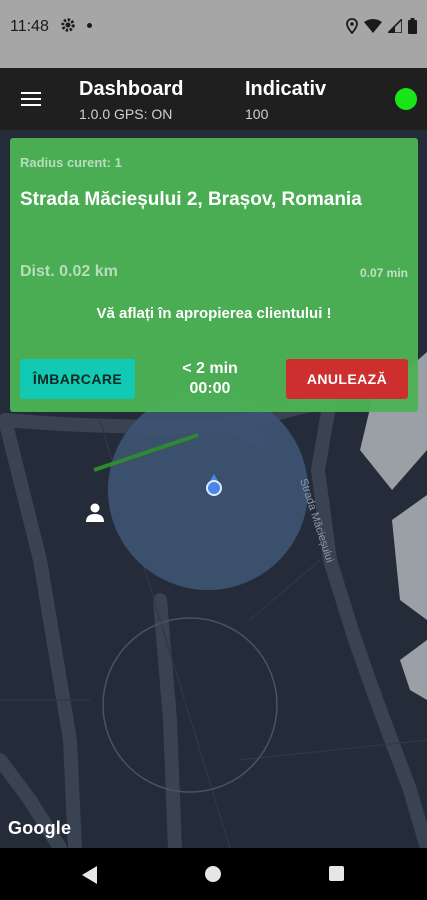  Describe the element at coordinates (71, 162) in the screenshot. I see `current-radius: Radius curent: 1` at that location.